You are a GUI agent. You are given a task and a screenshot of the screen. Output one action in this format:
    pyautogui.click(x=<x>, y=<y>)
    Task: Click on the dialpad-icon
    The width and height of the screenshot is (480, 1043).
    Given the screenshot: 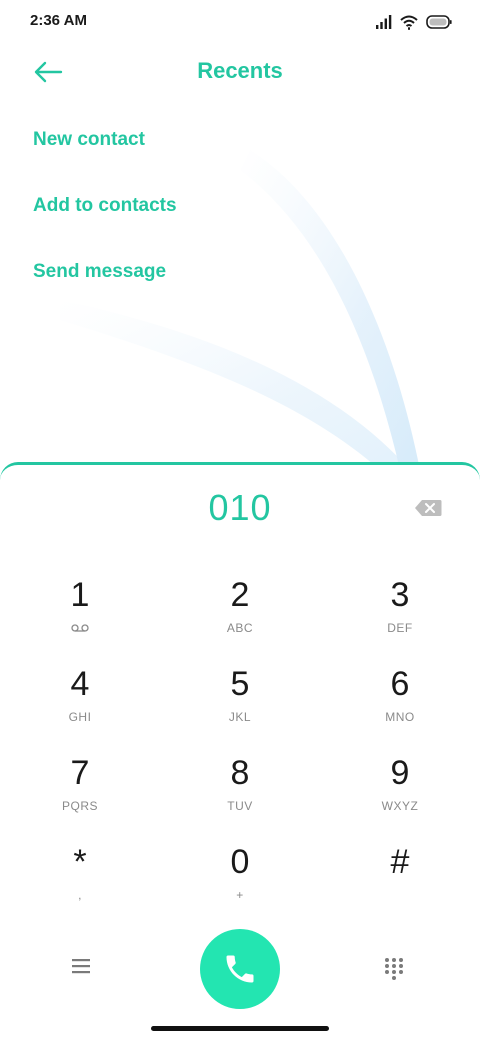 What is the action you would take?
    pyautogui.click(x=394, y=969)
    